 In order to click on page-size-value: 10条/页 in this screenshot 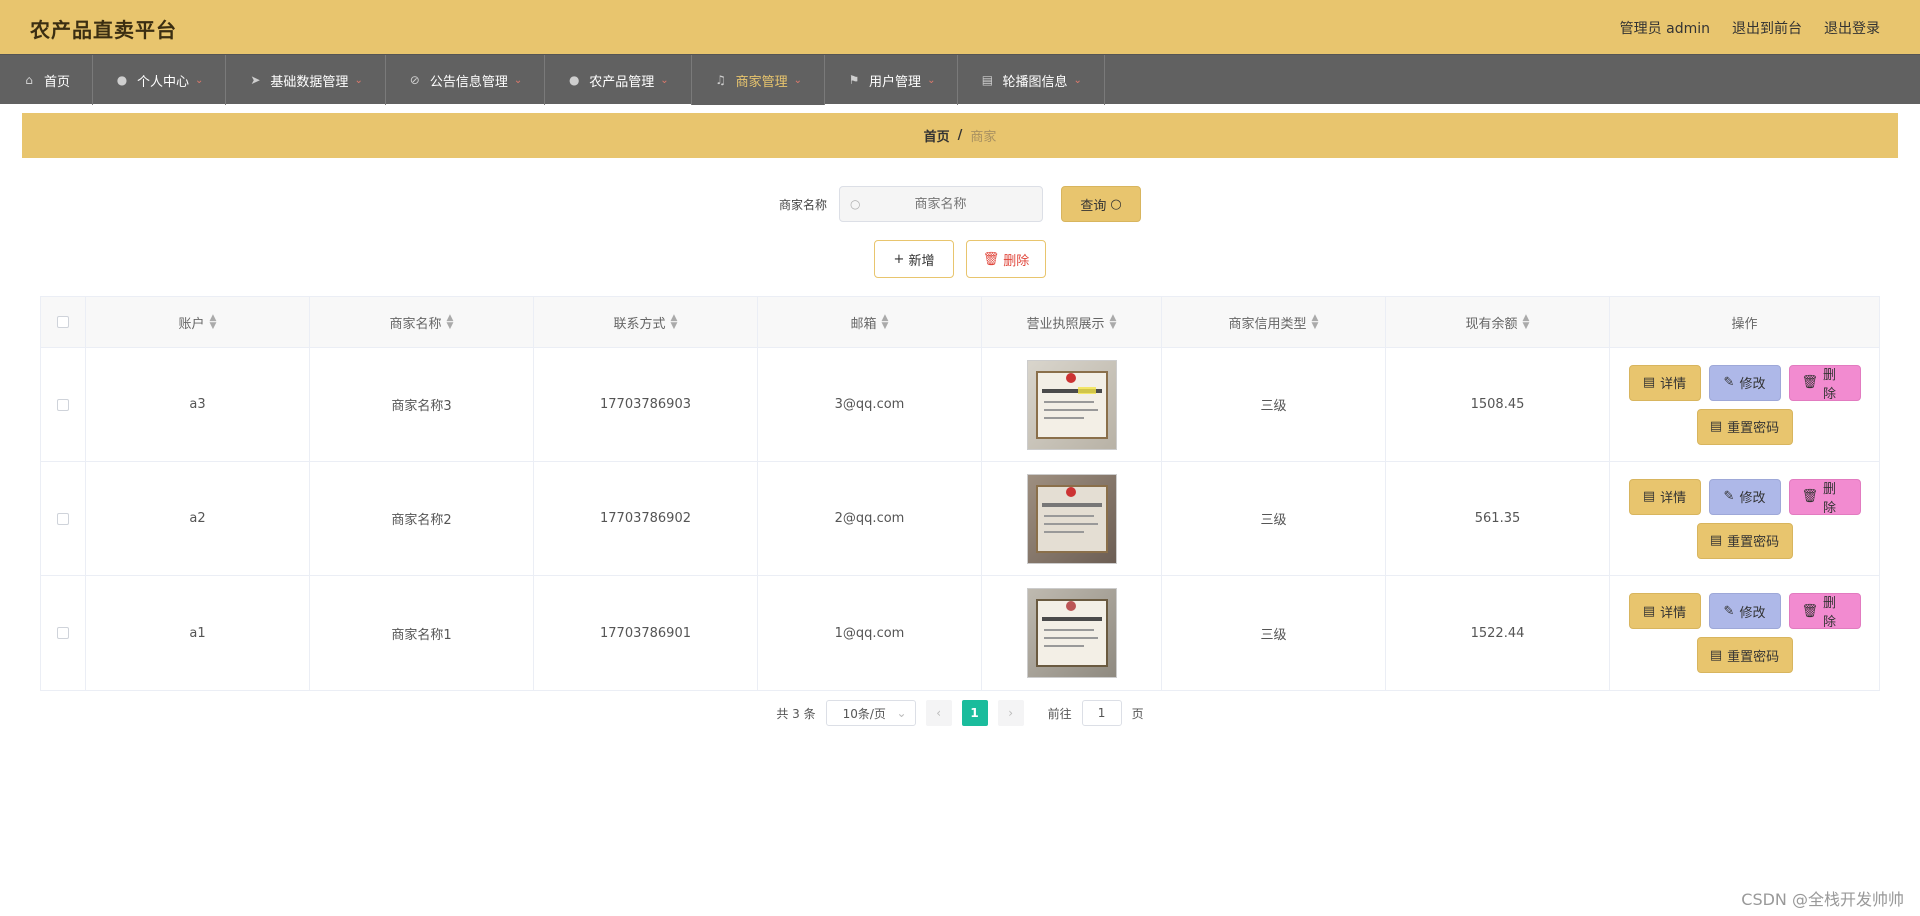, I will do `click(864, 713)`.